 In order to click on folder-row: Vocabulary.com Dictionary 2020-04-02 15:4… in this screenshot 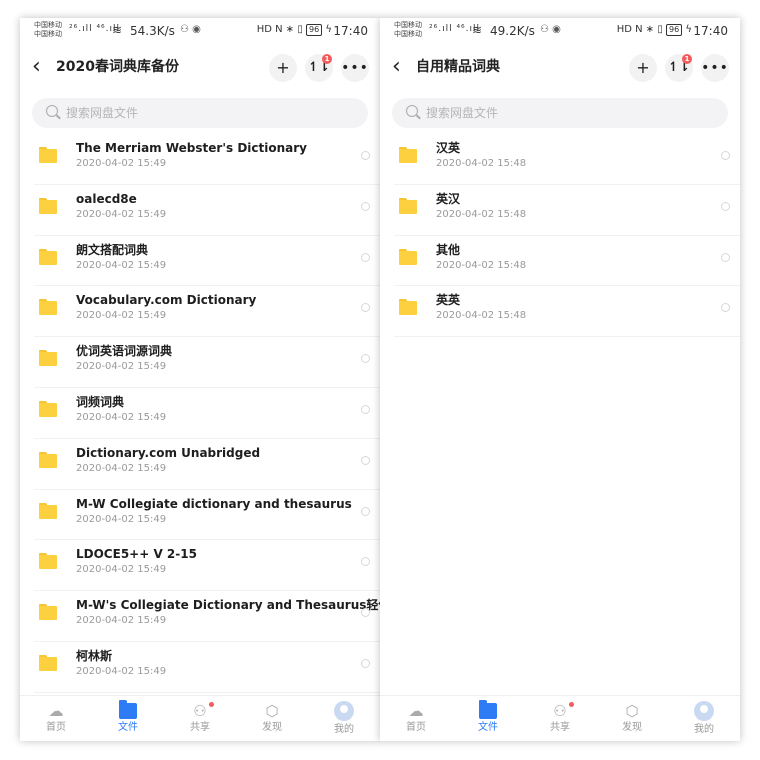, I will do `click(207, 312)`.